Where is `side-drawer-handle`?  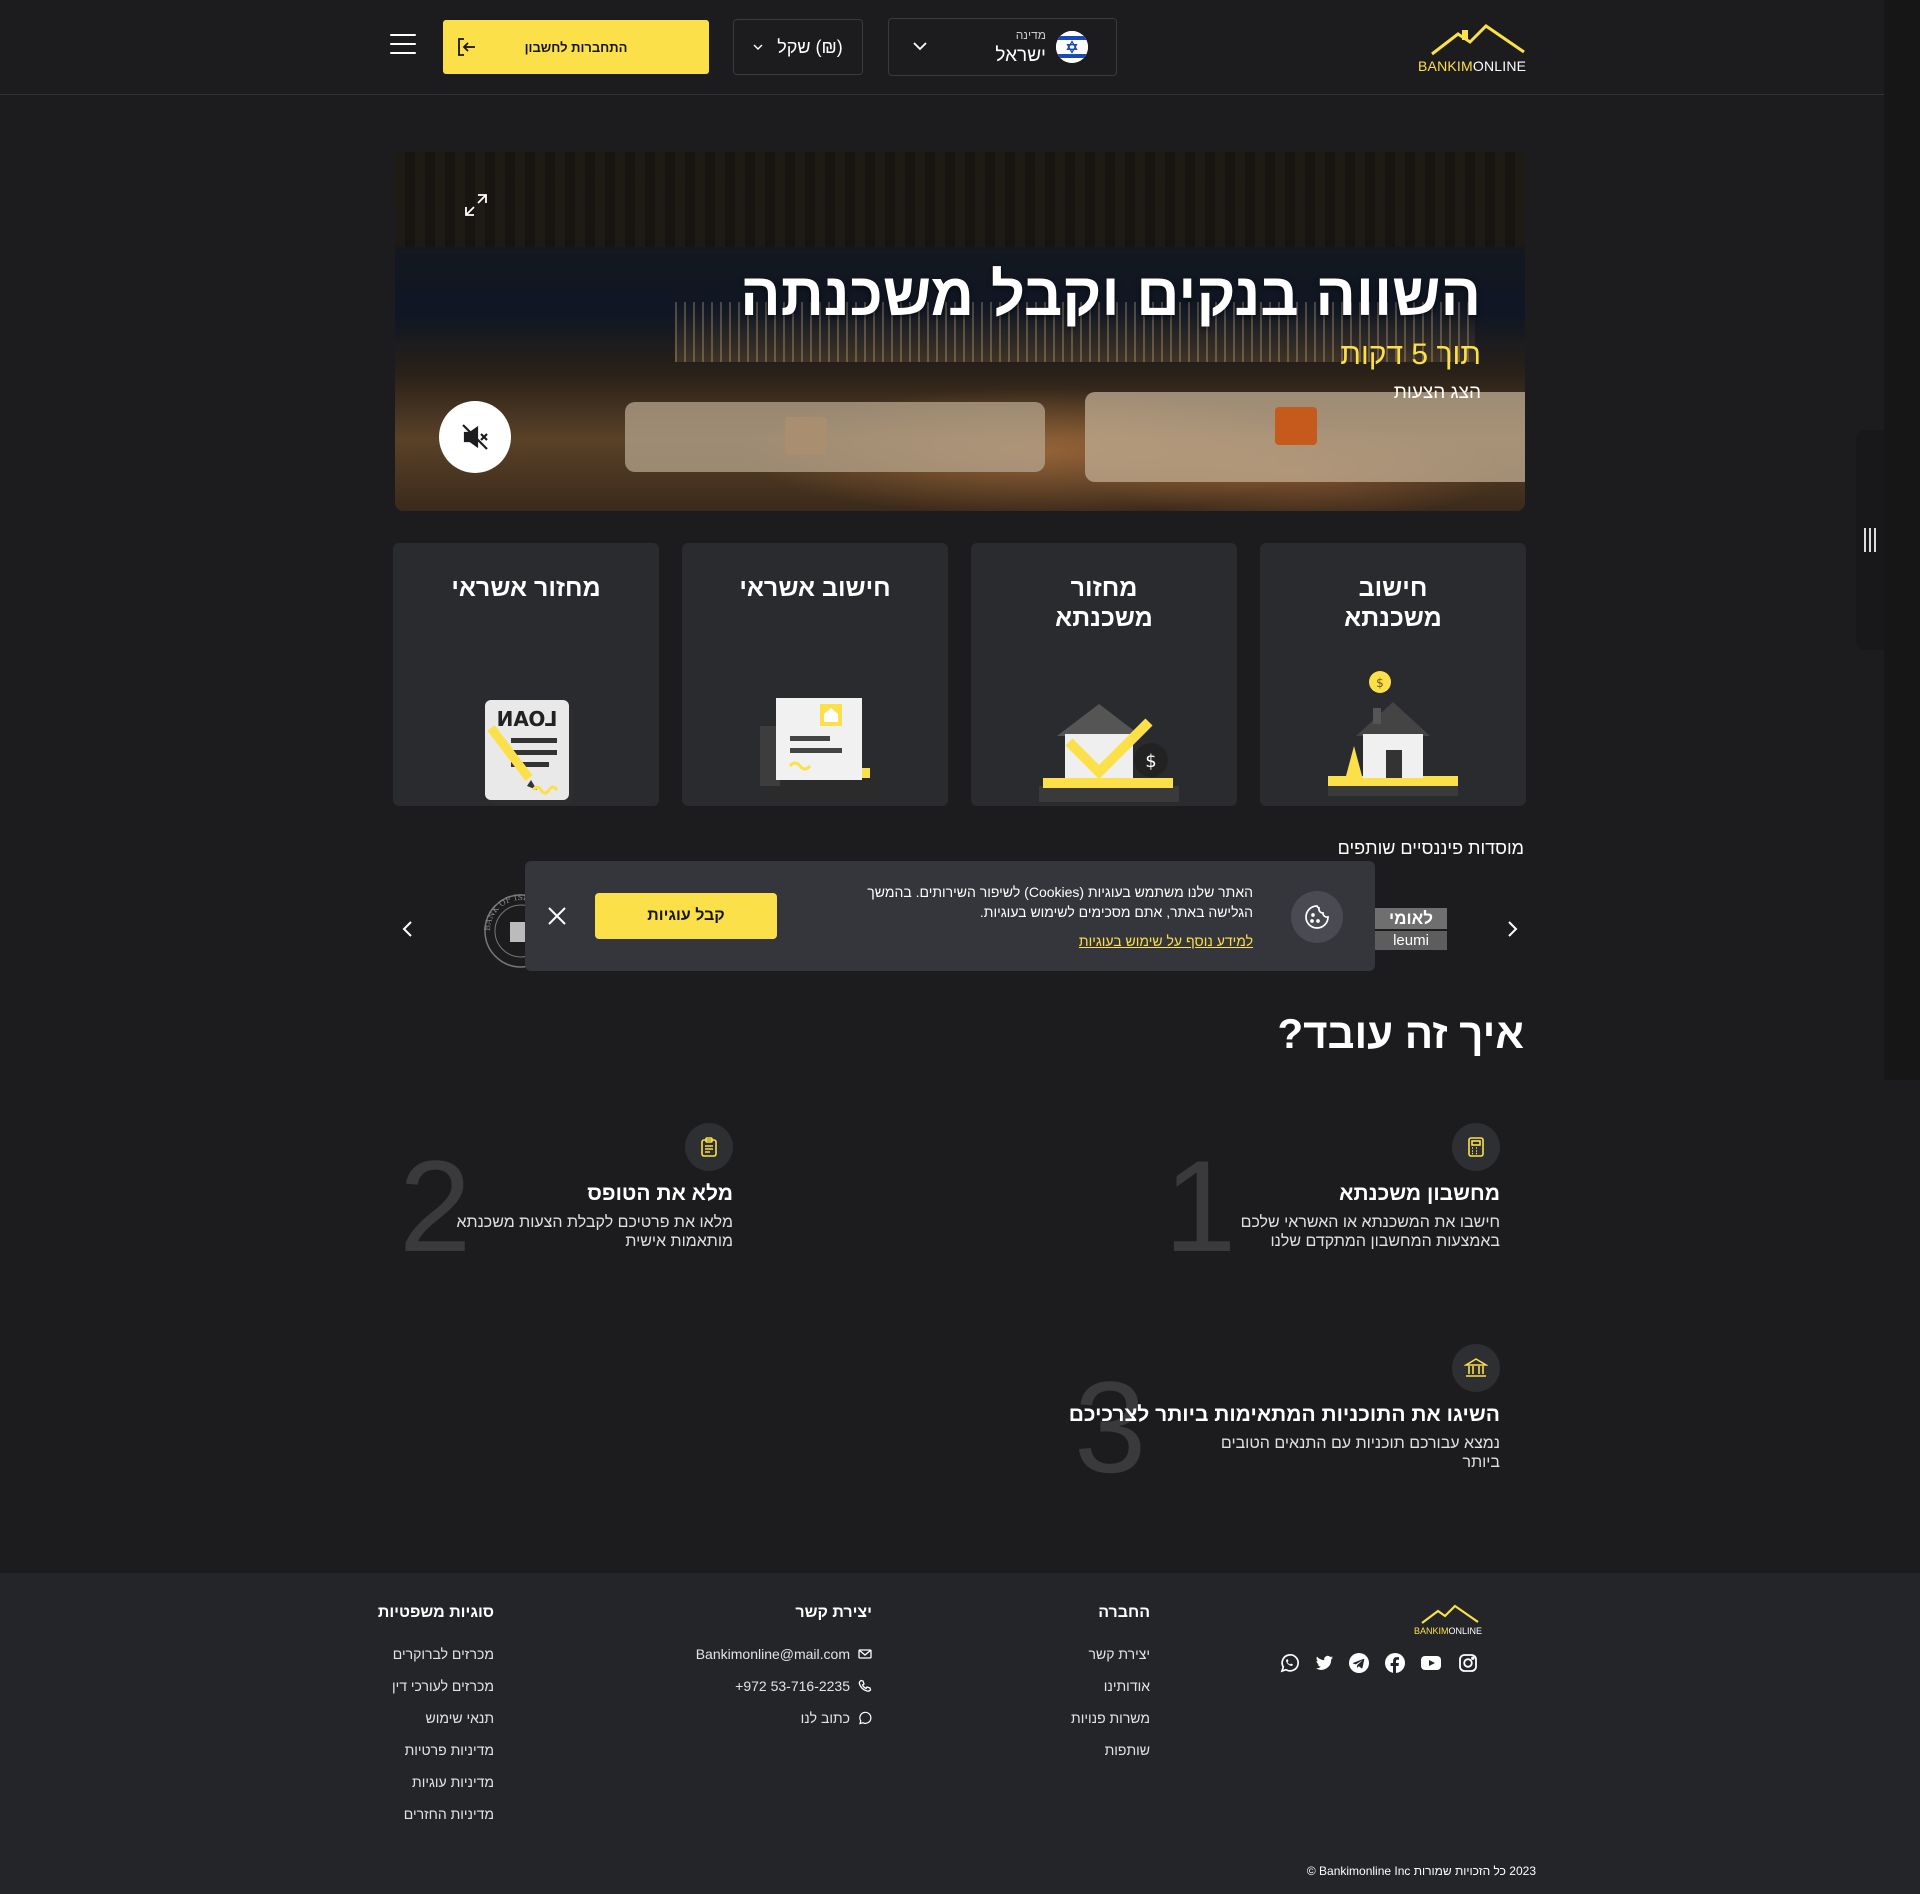
side-drawer-handle is located at coordinates (1870, 540).